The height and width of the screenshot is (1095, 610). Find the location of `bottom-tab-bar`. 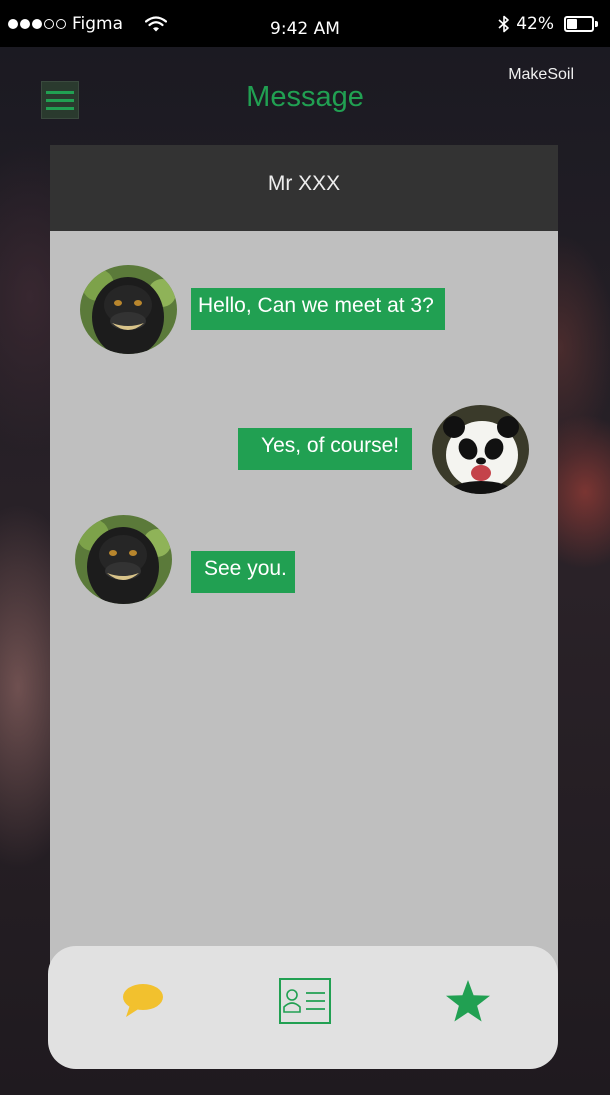

bottom-tab-bar is located at coordinates (303, 1007).